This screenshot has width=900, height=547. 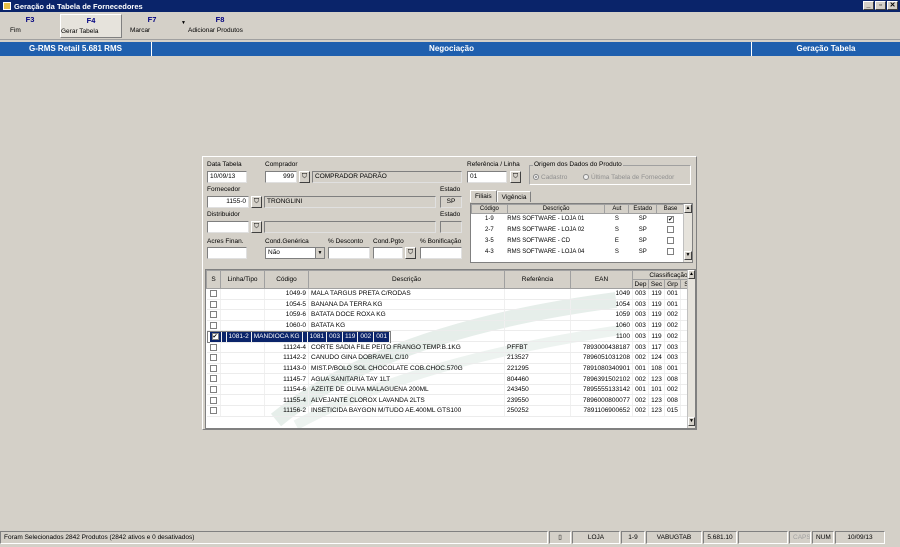 What do you see at coordinates (410, 253) in the screenshot?
I see `cond-pgto-search-icon: ⛉` at bounding box center [410, 253].